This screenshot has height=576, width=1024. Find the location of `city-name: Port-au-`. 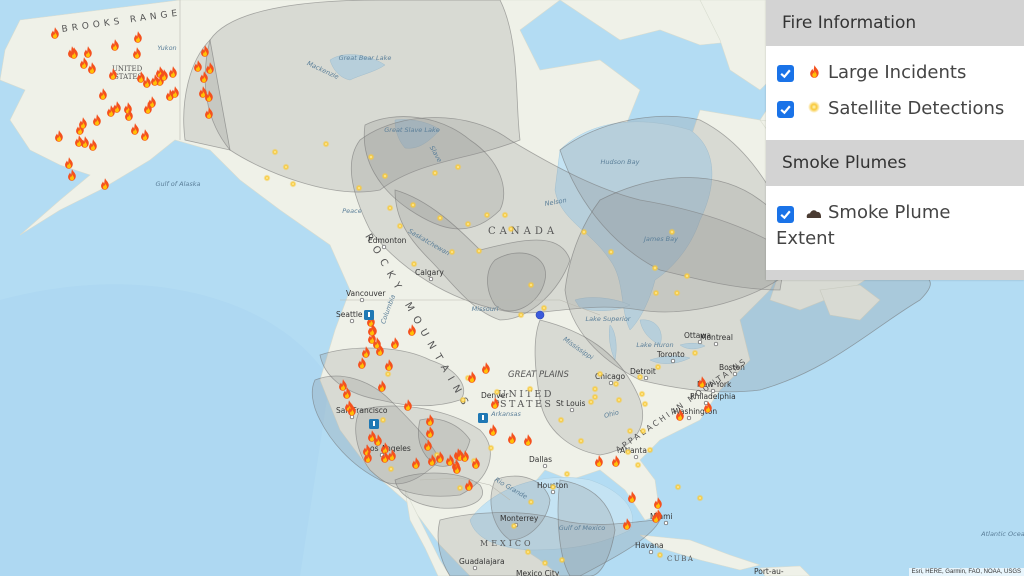

city-name: Port-au- is located at coordinates (769, 571).